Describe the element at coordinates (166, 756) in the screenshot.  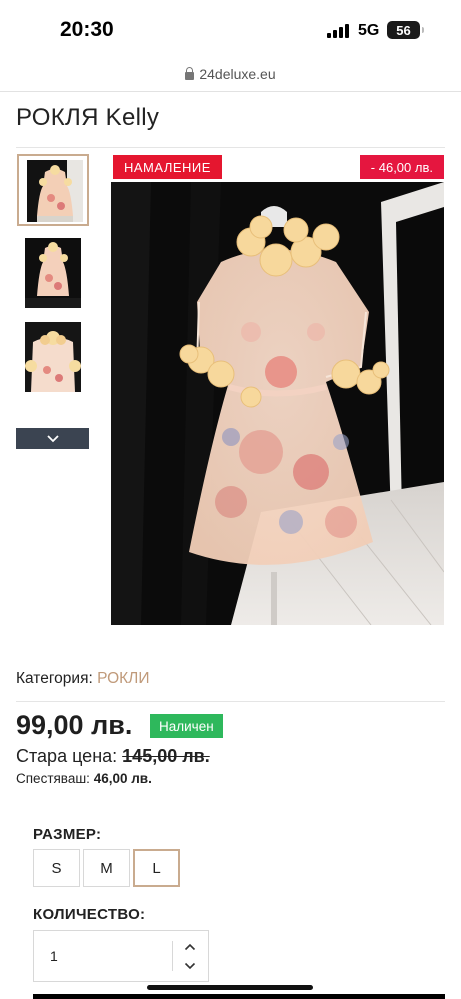
I see `old-price-value: 145,00 лв.` at that location.